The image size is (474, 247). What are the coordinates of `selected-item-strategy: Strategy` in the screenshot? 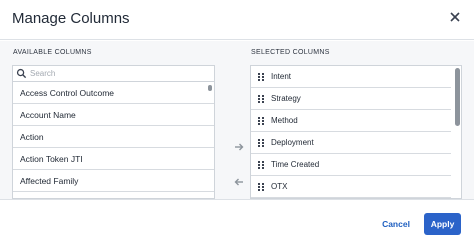 It's located at (351, 99).